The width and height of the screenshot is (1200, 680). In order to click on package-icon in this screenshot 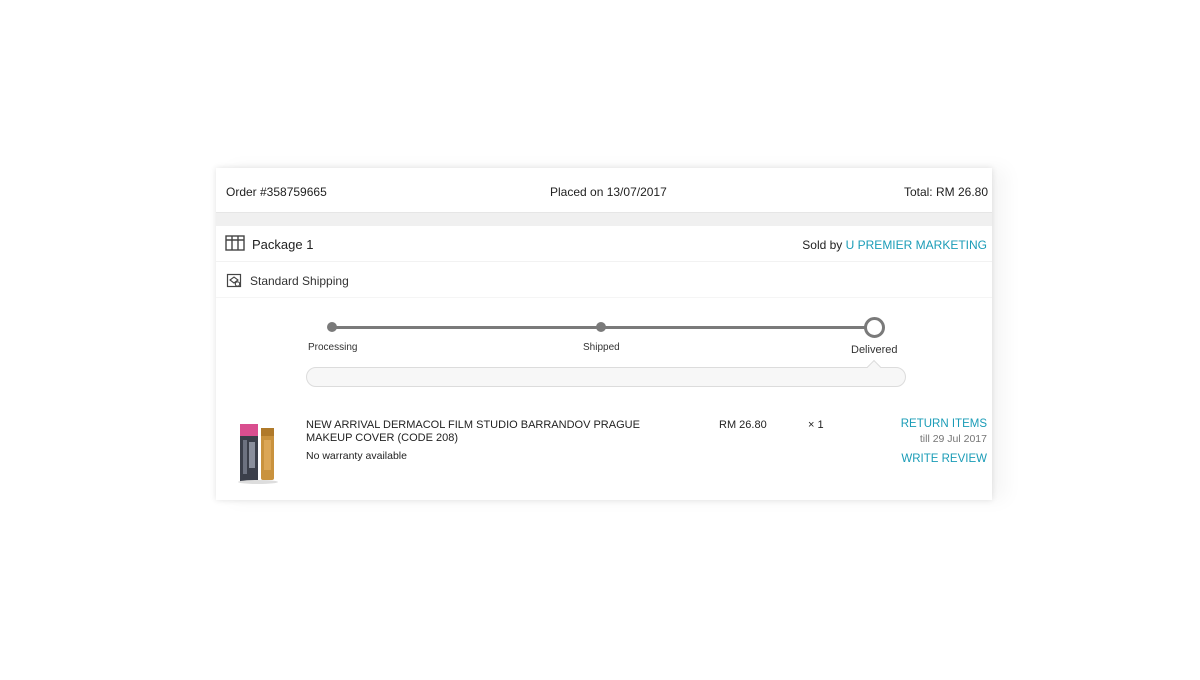, I will do `click(235, 243)`.